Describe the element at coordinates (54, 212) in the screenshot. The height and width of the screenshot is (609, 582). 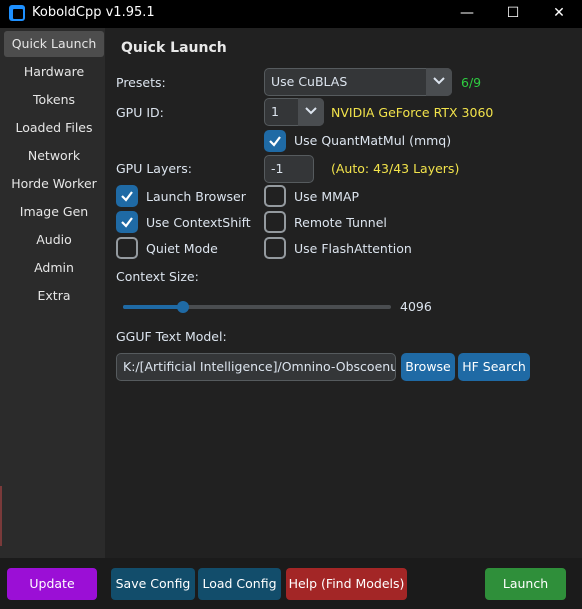
I see `sidebar-item-image-gen: Image Gen` at that location.